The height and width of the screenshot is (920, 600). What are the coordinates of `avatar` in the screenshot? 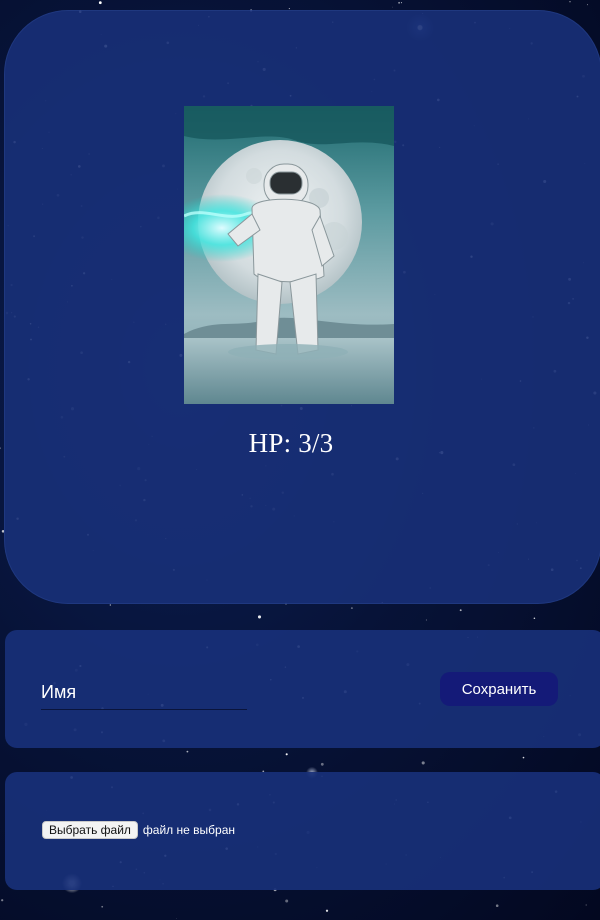 It's located at (289, 255).